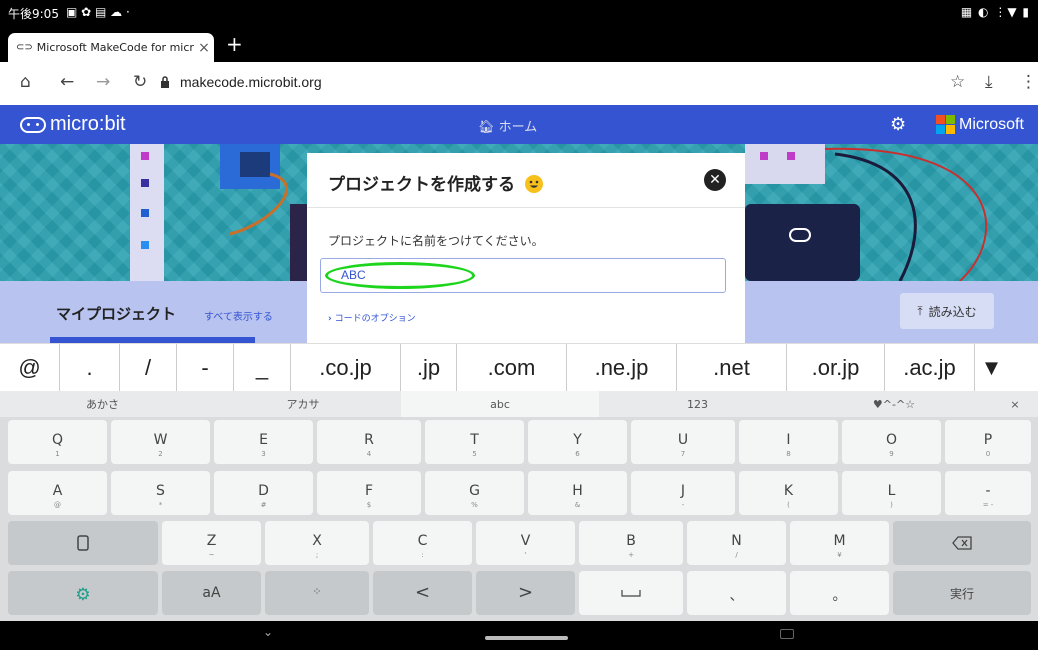 The width and height of the screenshot is (1038, 650). Describe the element at coordinates (991, 124) in the screenshot. I see `microsoft-label: Microsoft` at that location.